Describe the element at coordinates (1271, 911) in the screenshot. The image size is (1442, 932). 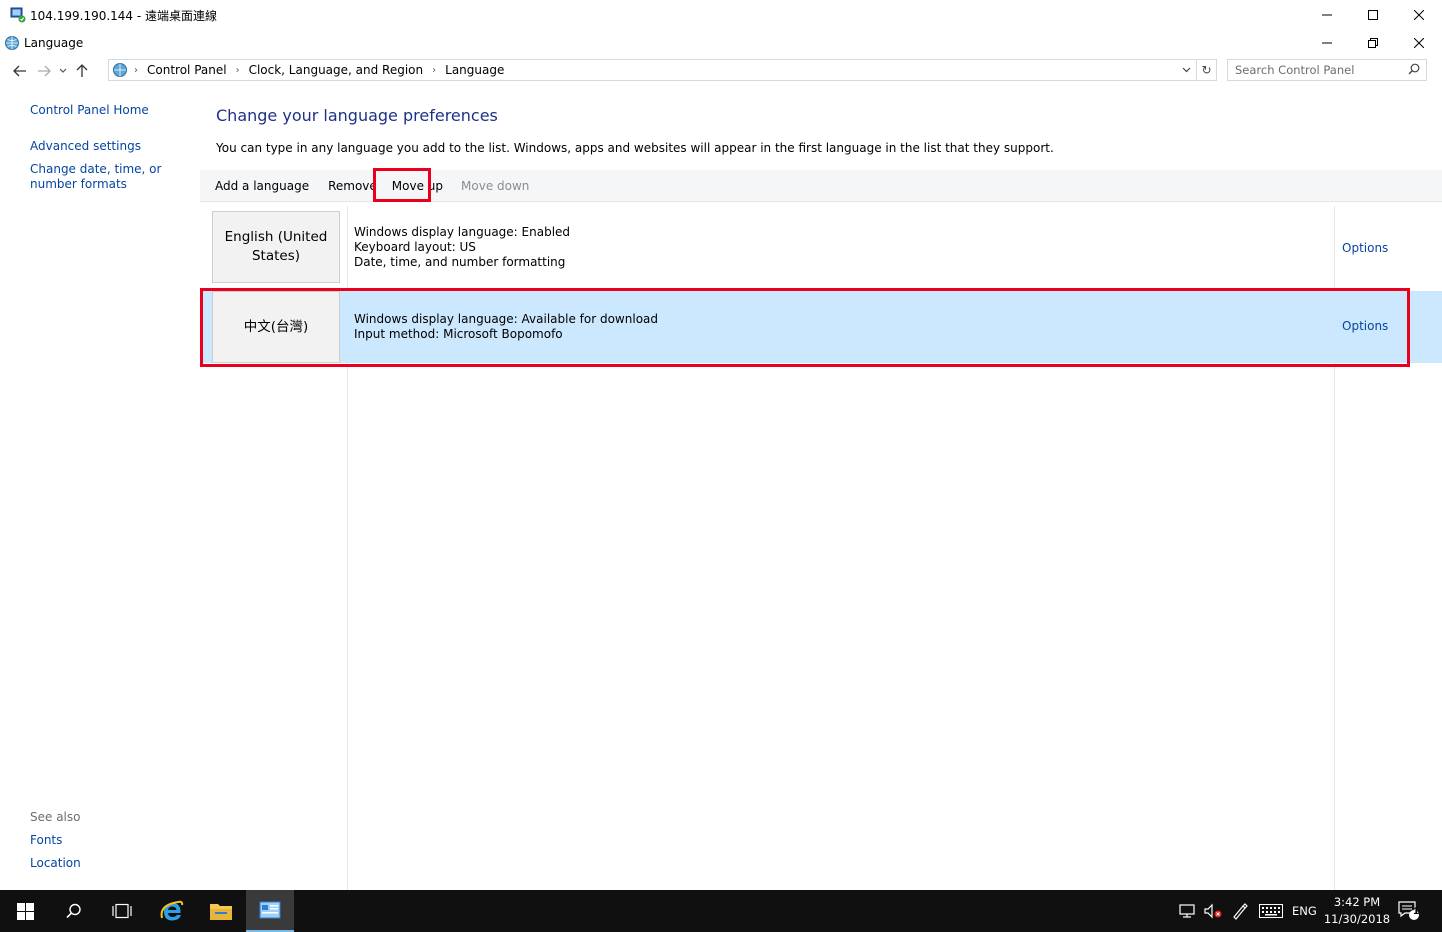
I see `touch-keyboard-icon` at that location.